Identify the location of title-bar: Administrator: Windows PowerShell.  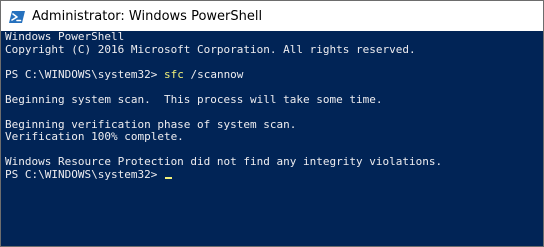
(272, 16).